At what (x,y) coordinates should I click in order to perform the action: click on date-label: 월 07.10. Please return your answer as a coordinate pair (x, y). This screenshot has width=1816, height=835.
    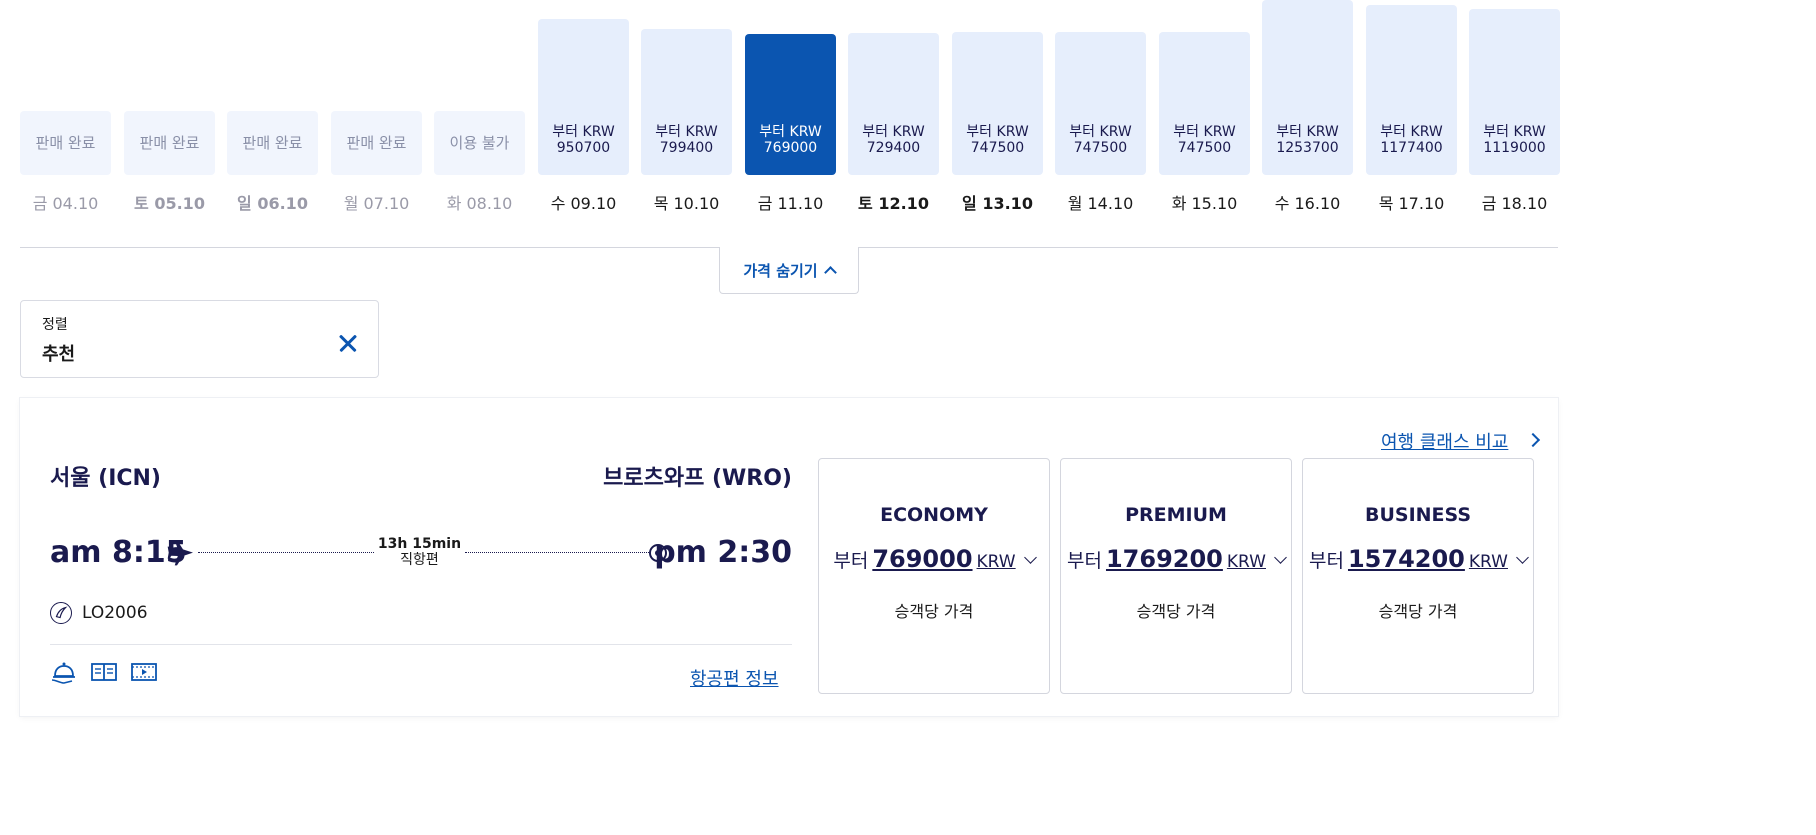
    Looking at the image, I should click on (376, 203).